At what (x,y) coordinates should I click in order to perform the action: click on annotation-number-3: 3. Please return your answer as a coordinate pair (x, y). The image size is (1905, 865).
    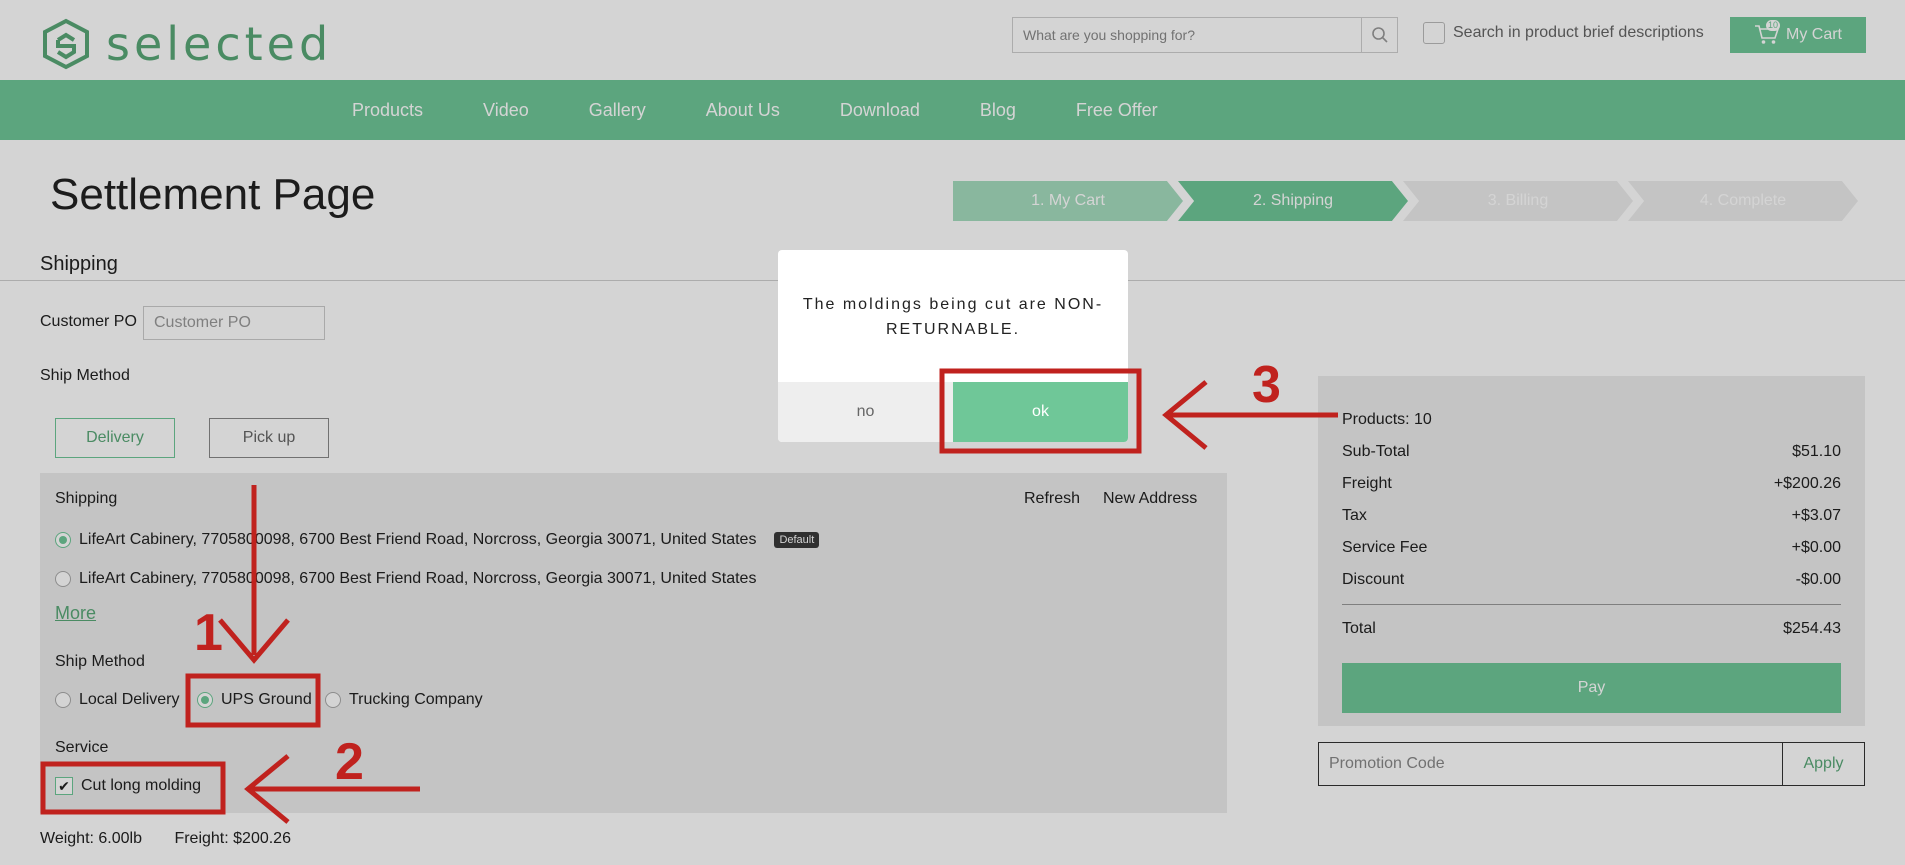
    Looking at the image, I should click on (1266, 385).